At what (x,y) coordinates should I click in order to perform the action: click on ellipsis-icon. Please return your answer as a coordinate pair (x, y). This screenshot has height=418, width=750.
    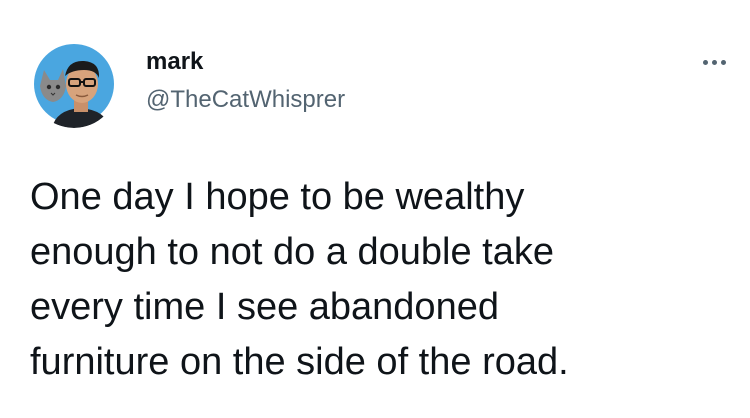
    Looking at the image, I should click on (714, 62).